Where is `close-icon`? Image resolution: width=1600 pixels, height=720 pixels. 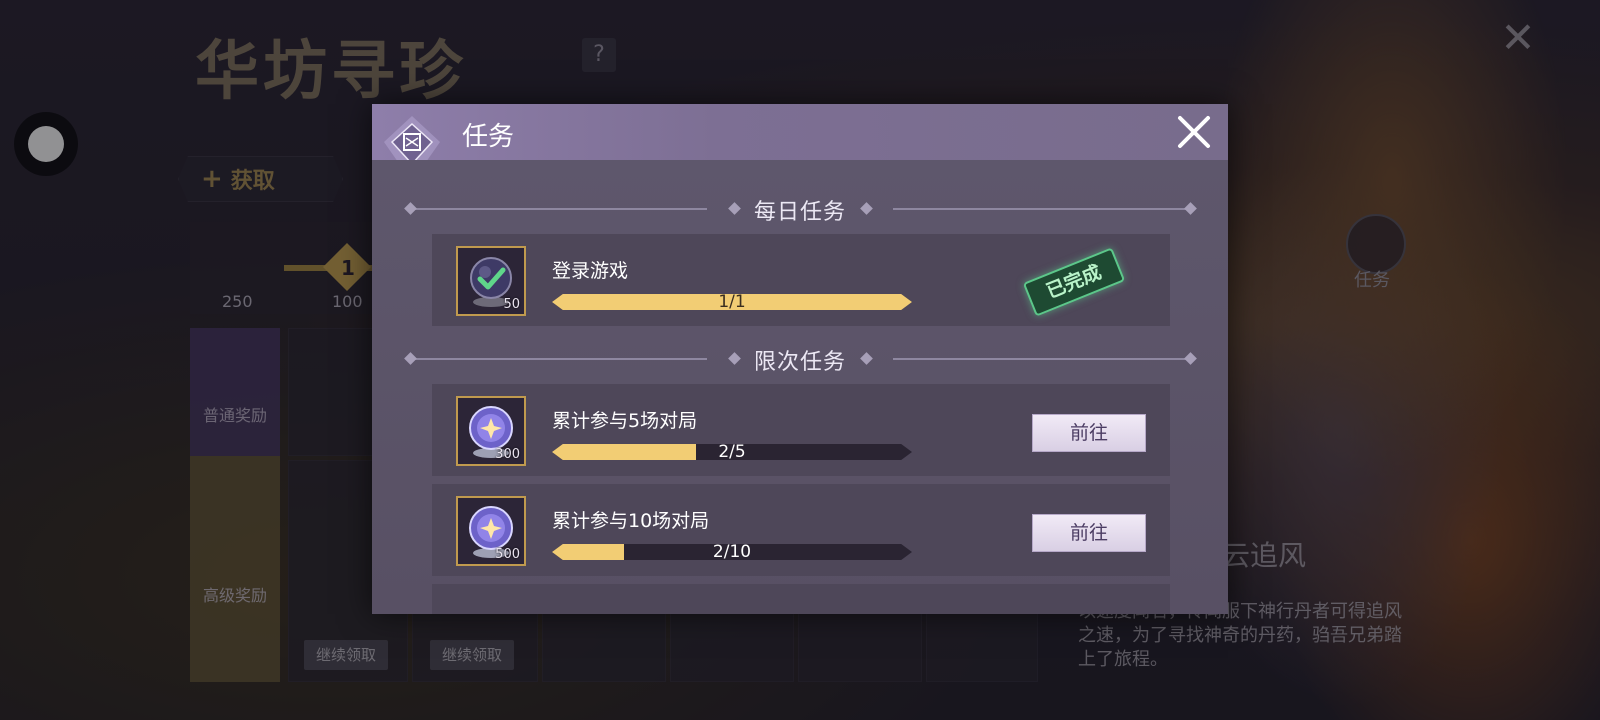
close-icon is located at coordinates (1194, 132).